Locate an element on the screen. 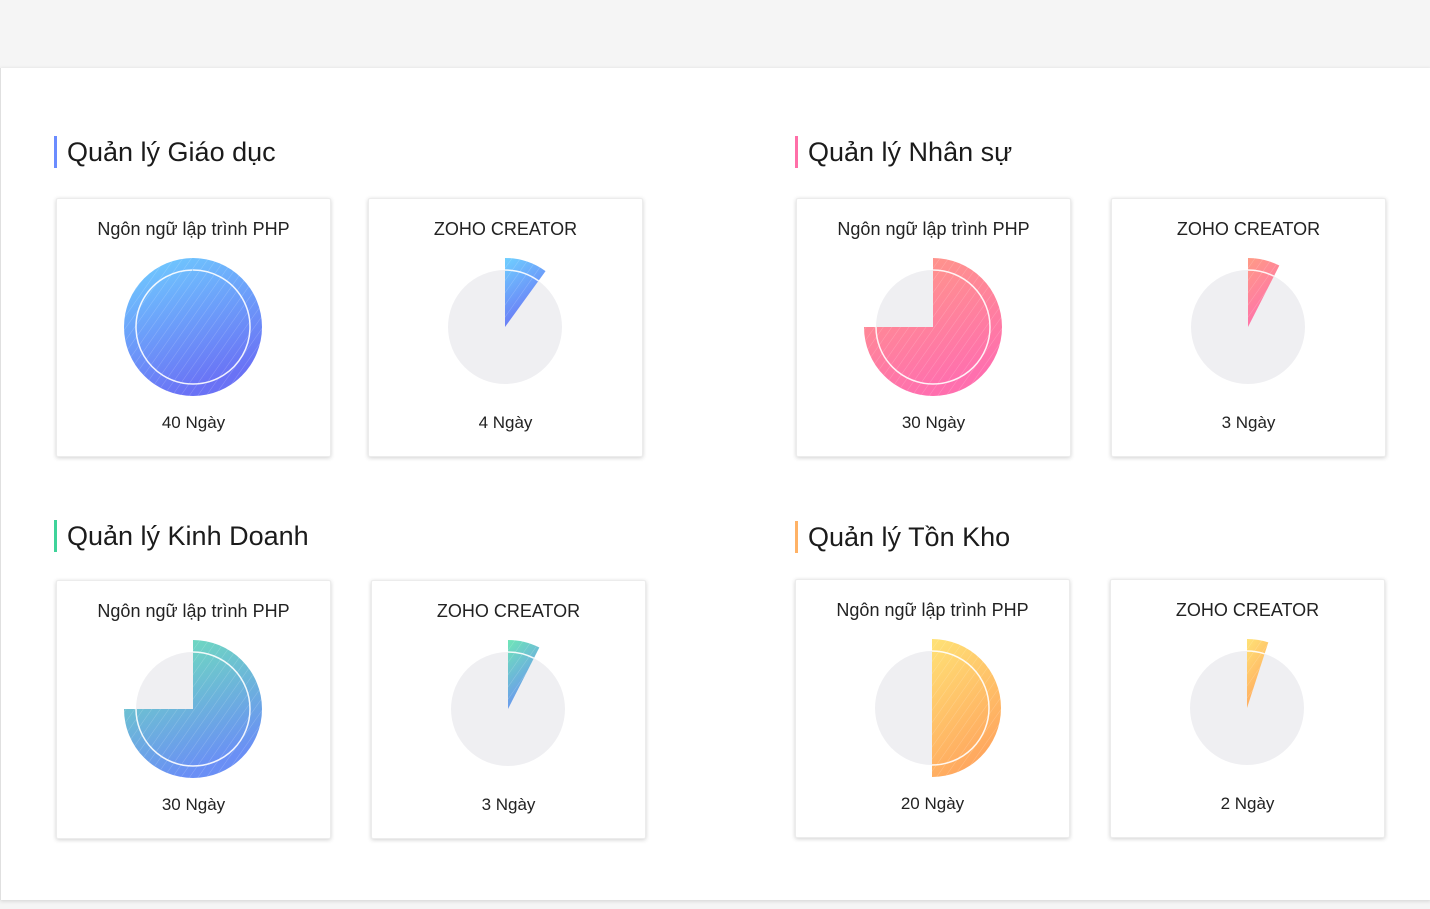  course-card-php: Ngôn ngữ lập trình PHP 40 Ngày is located at coordinates (193, 327).